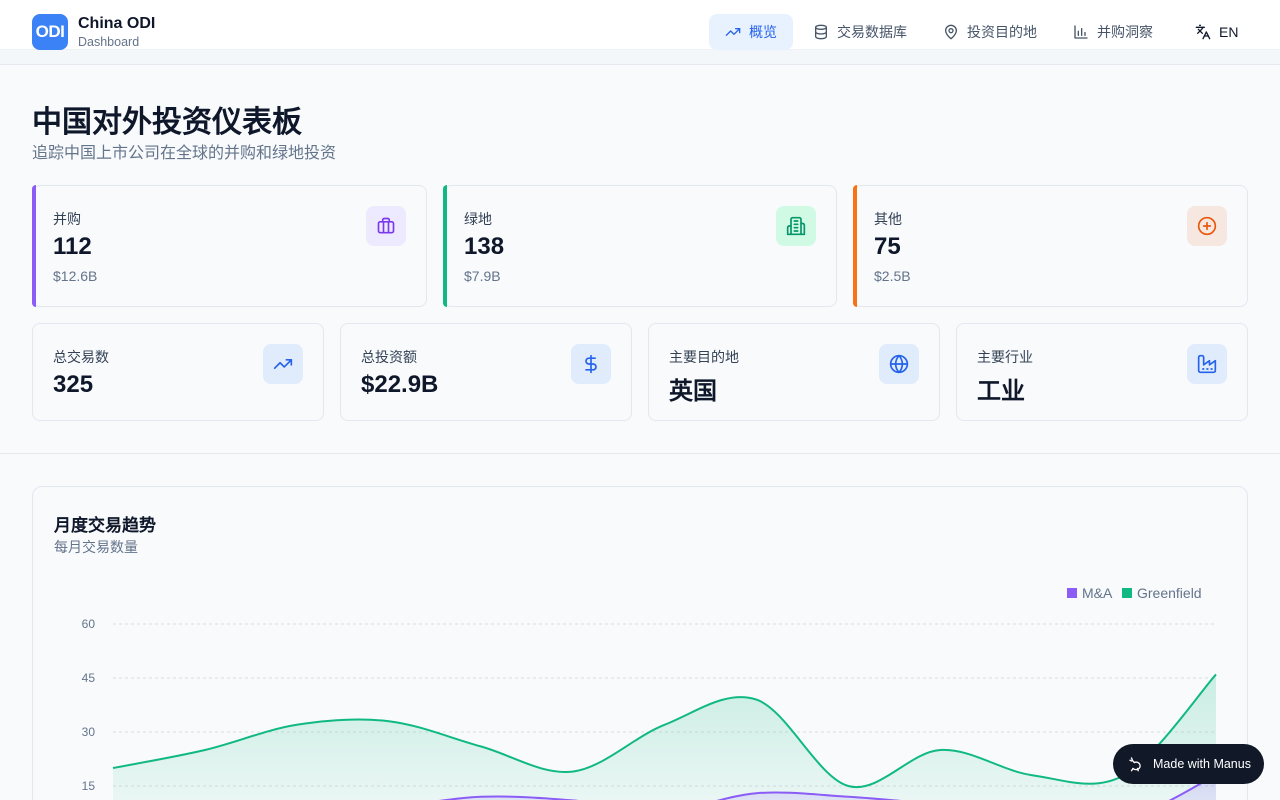 The image size is (1280, 800). Describe the element at coordinates (73, 384) in the screenshot. I see `card-value: 325` at that location.